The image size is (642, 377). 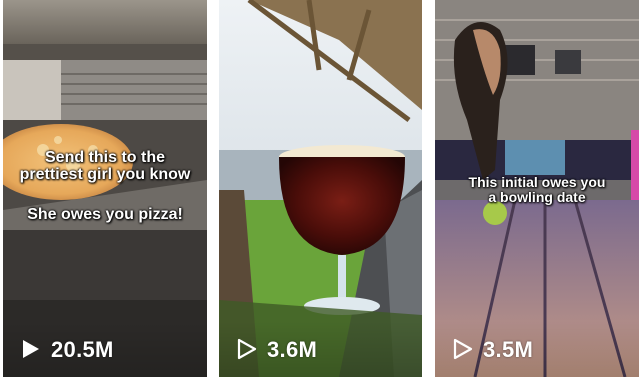 I want to click on video-caption: This initial owes you a bowling date, so click(x=537, y=189).